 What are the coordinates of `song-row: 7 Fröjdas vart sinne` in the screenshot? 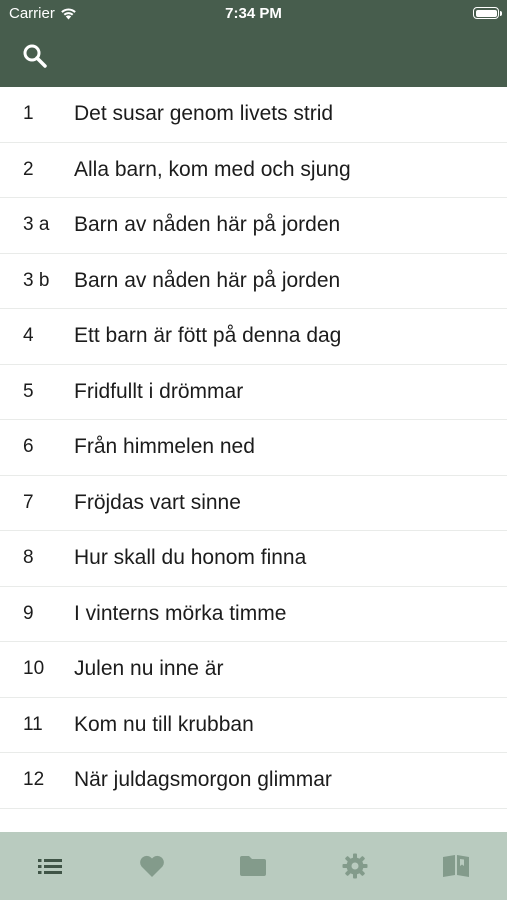 It's located at (253, 503).